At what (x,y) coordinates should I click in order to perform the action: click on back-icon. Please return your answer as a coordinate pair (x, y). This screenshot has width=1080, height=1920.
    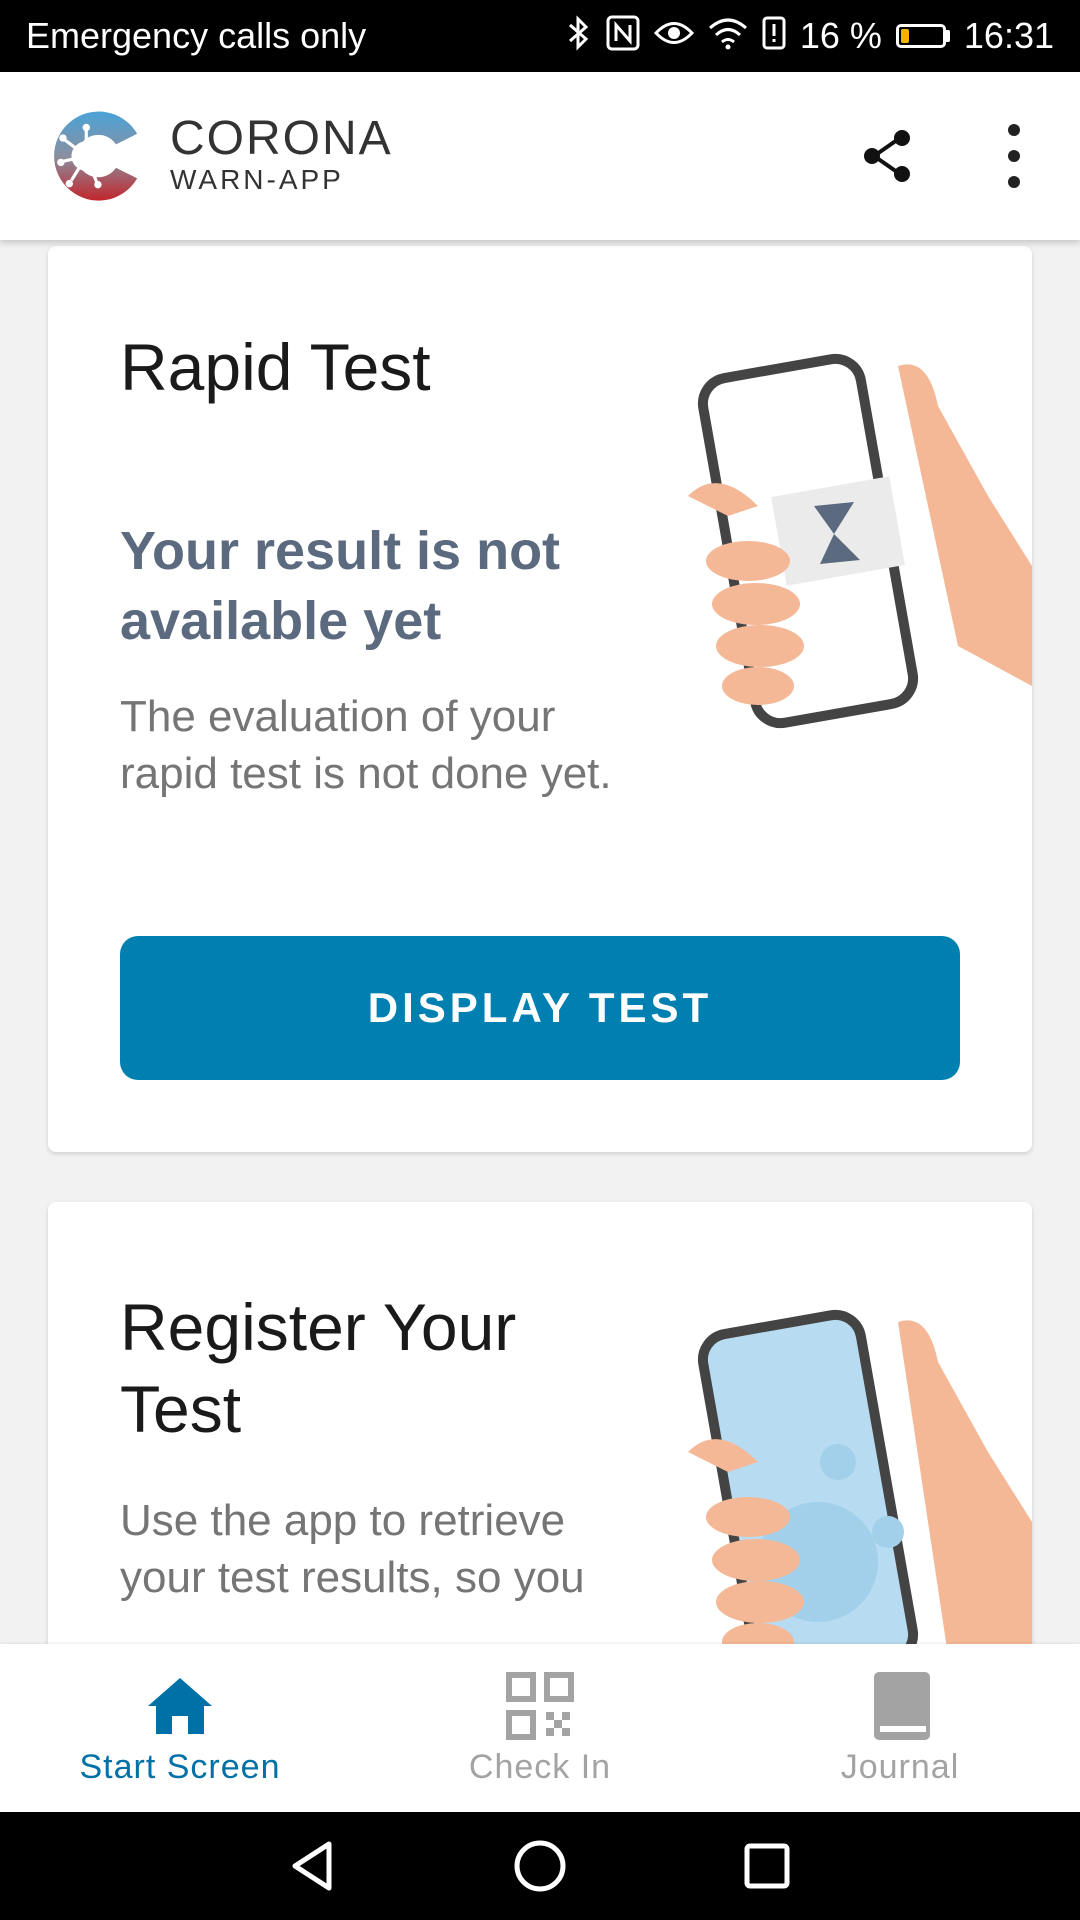
    Looking at the image, I should click on (313, 1866).